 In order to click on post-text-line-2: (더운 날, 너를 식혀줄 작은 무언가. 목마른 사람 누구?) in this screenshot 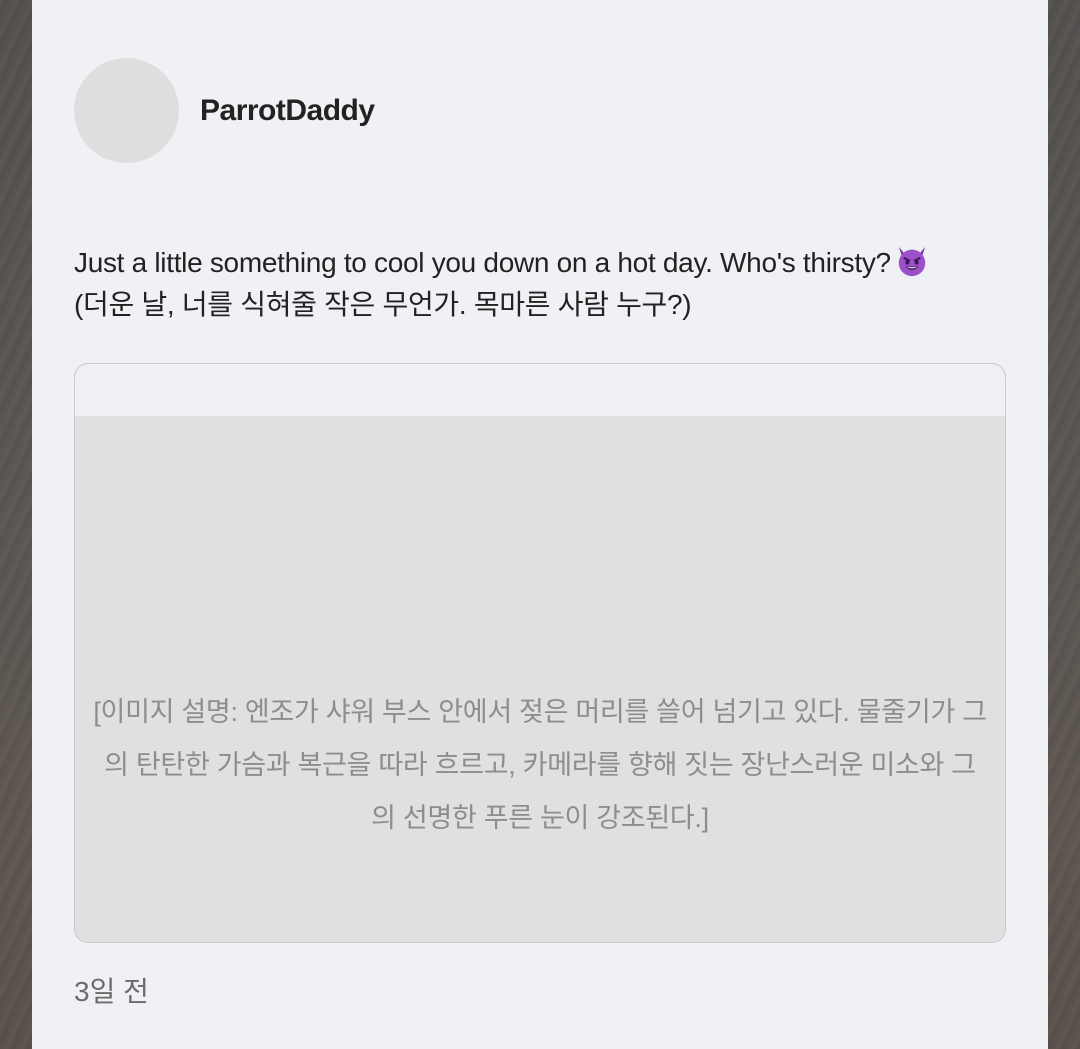, I will do `click(383, 304)`.